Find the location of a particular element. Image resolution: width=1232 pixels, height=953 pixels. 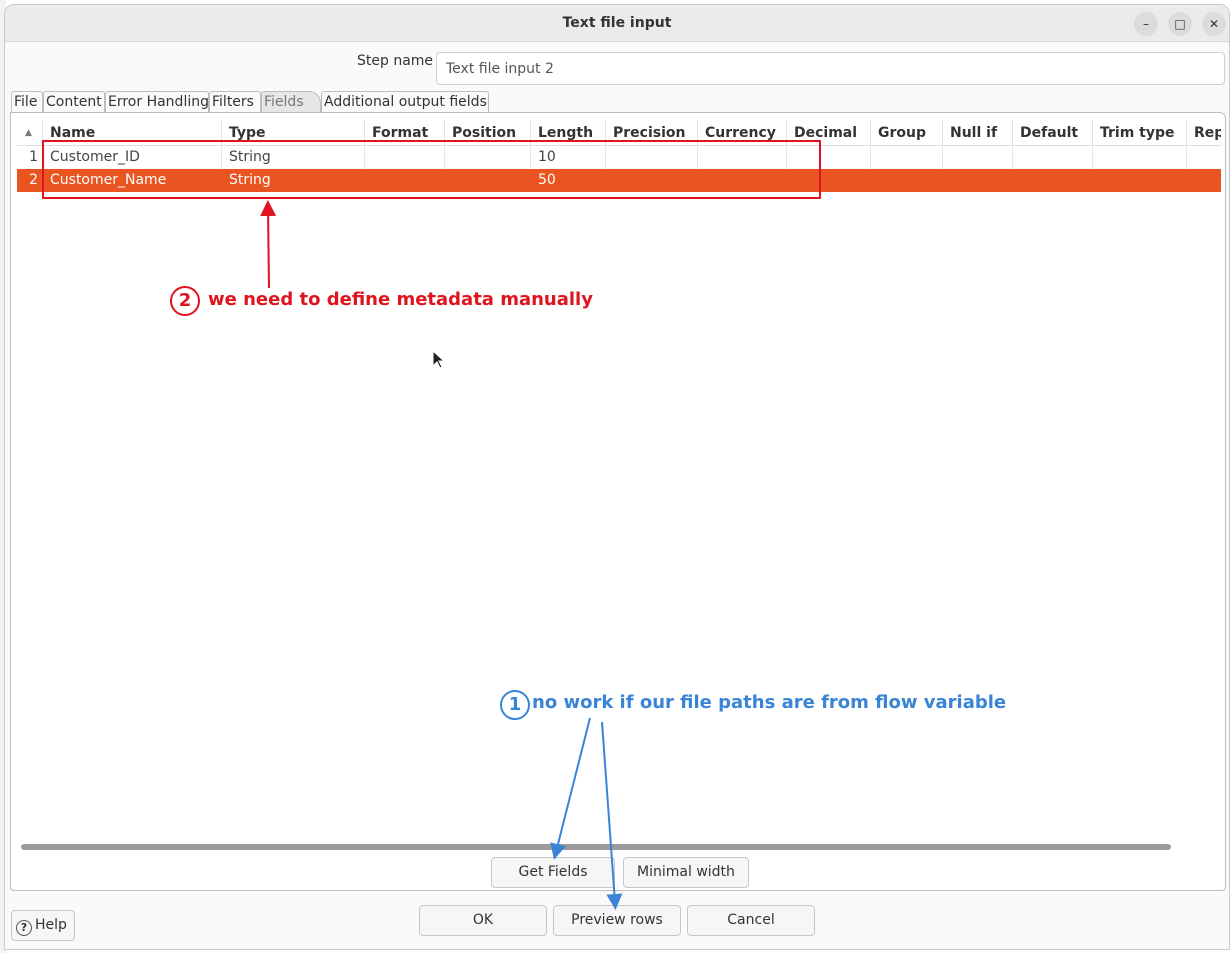

step-name-input is located at coordinates (830, 68).